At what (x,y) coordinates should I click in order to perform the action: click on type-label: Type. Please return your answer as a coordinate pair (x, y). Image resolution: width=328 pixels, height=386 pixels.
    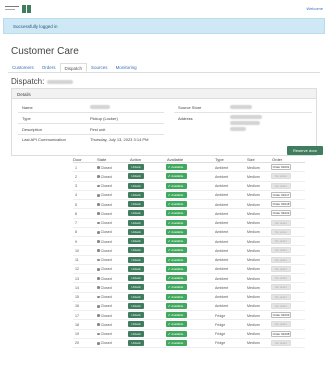
    Looking at the image, I should click on (26, 118).